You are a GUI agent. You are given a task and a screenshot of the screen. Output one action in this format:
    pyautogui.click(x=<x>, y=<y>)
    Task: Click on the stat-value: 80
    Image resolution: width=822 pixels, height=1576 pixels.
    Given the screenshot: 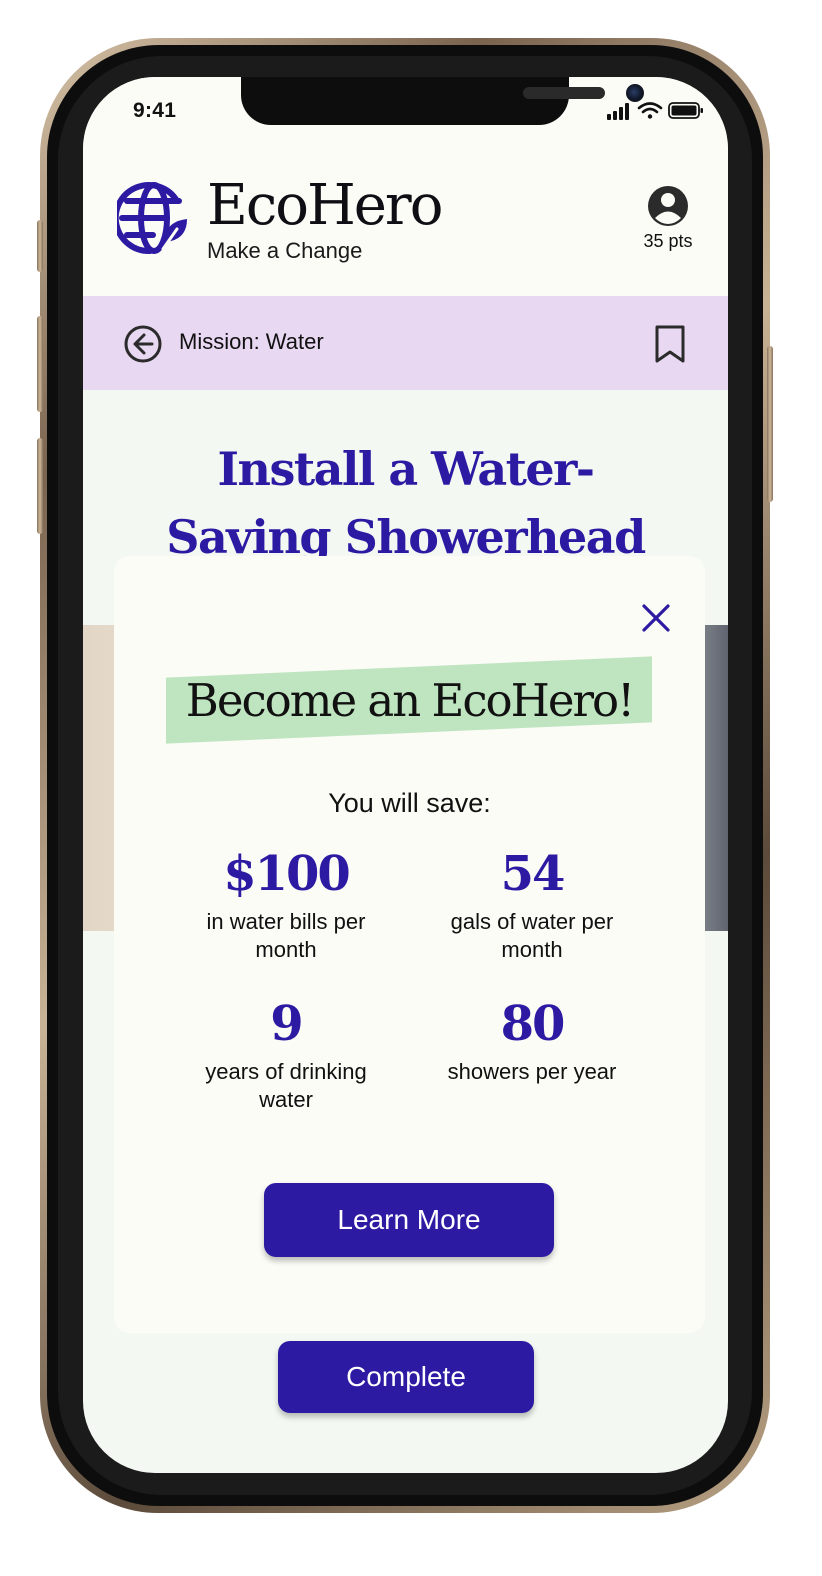 What is the action you would take?
    pyautogui.click(x=533, y=1024)
    